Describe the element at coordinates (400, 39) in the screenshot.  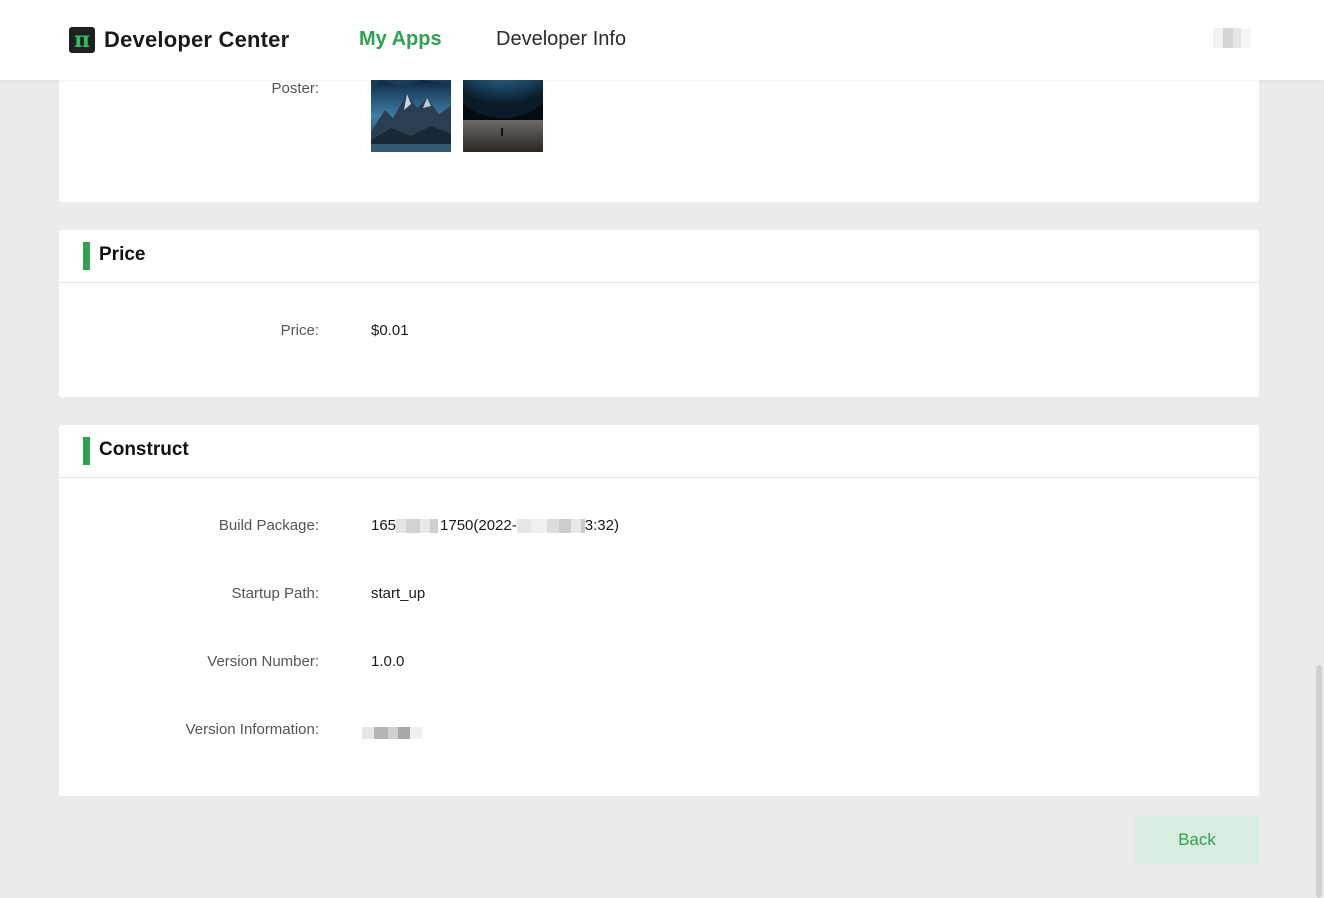
I see `nav-my-apps: My Apps` at that location.